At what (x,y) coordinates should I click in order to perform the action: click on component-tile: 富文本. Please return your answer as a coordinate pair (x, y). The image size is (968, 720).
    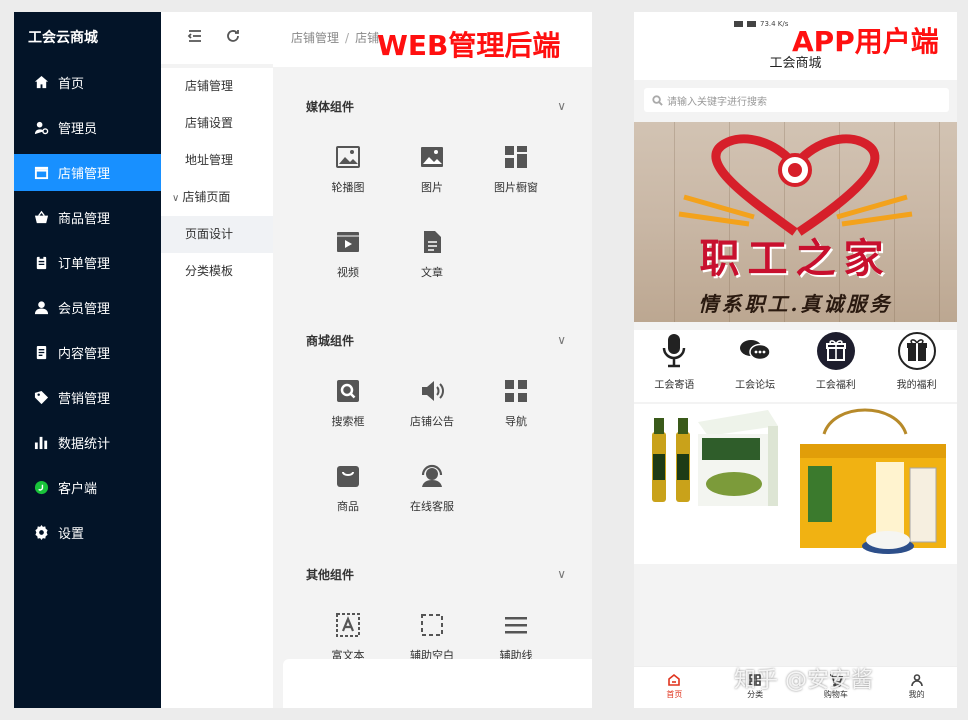
    Looking at the image, I should click on (348, 630).